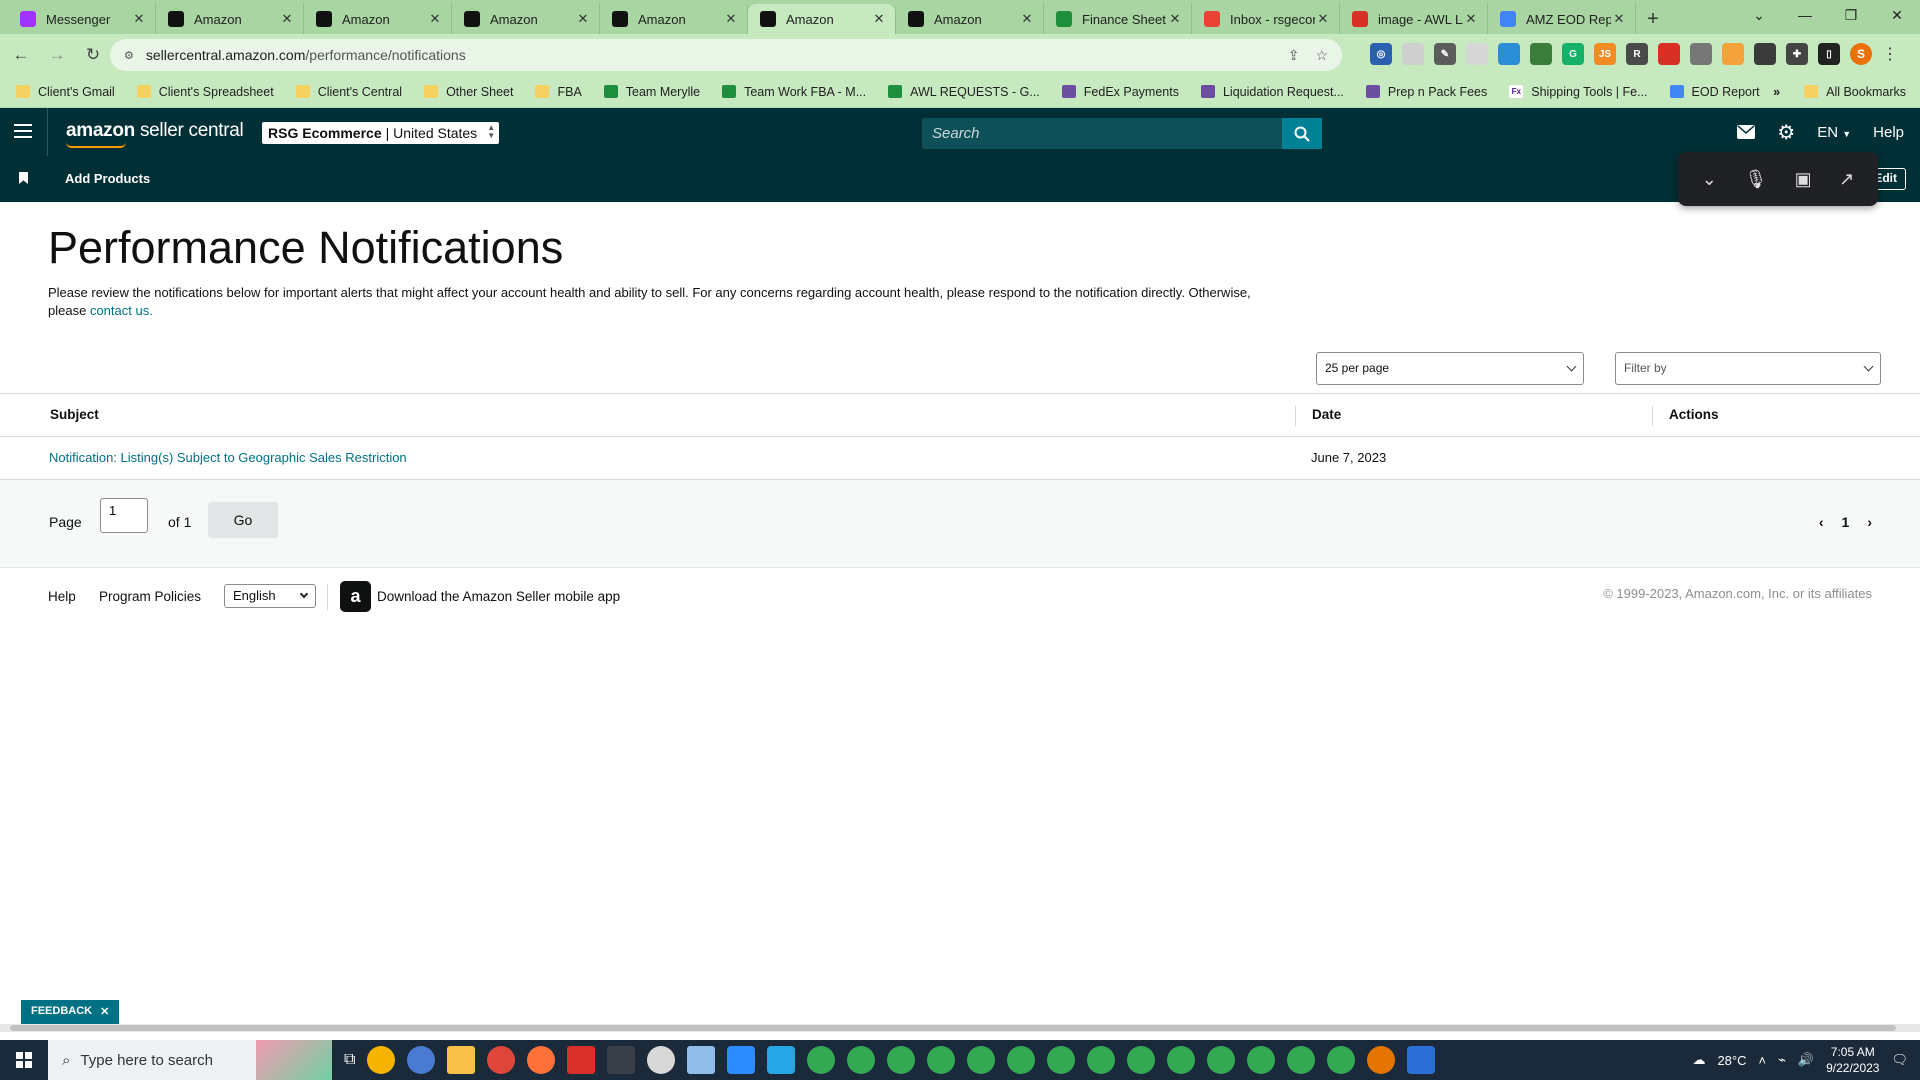 Image resolution: width=1920 pixels, height=1080 pixels. What do you see at coordinates (349, 1060) in the screenshot?
I see `task-view-icon: ⧉` at bounding box center [349, 1060].